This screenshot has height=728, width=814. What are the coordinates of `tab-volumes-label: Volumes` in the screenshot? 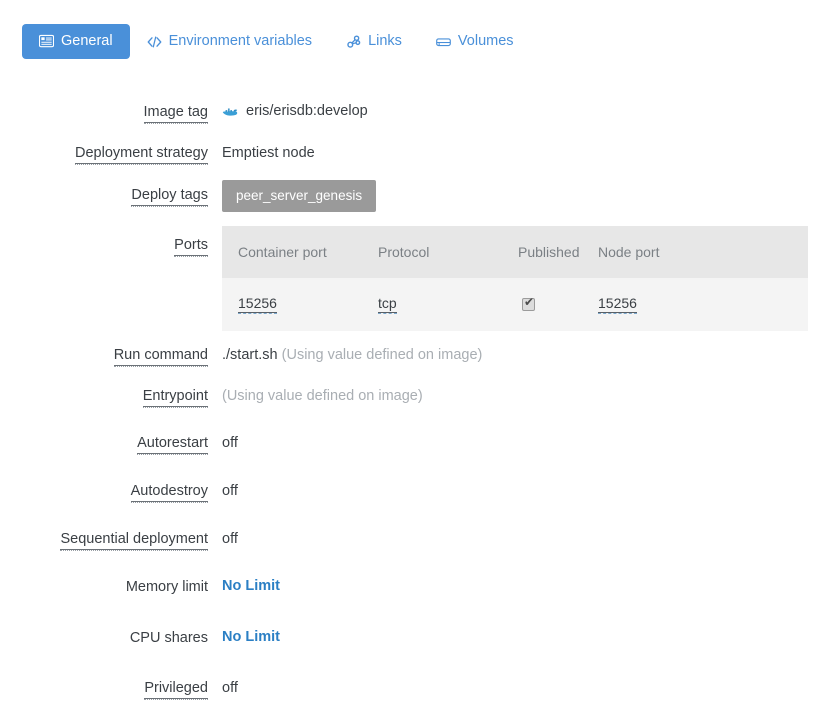 It's located at (485, 41).